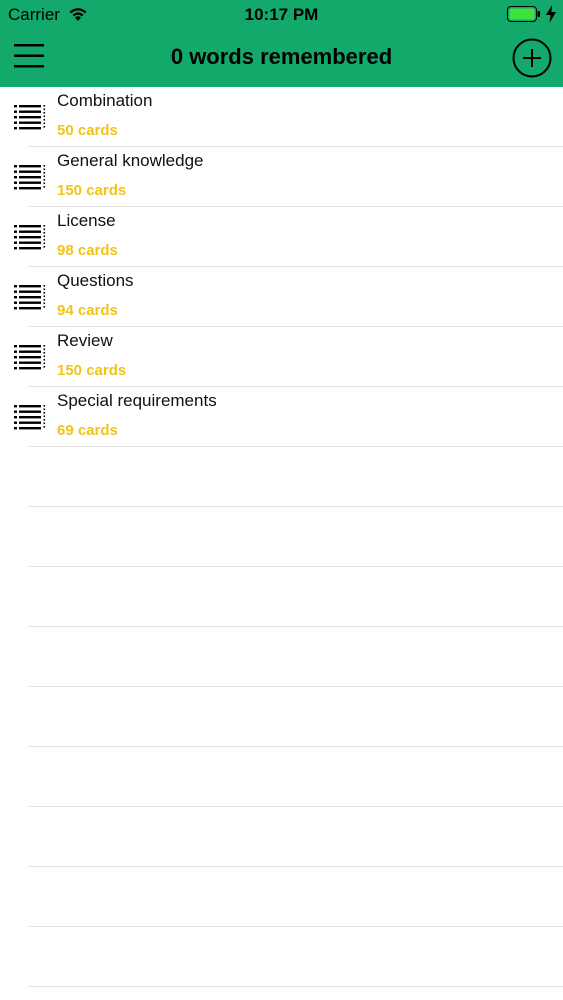 The image size is (563, 1000). I want to click on deck-name: Questions, so click(95, 280).